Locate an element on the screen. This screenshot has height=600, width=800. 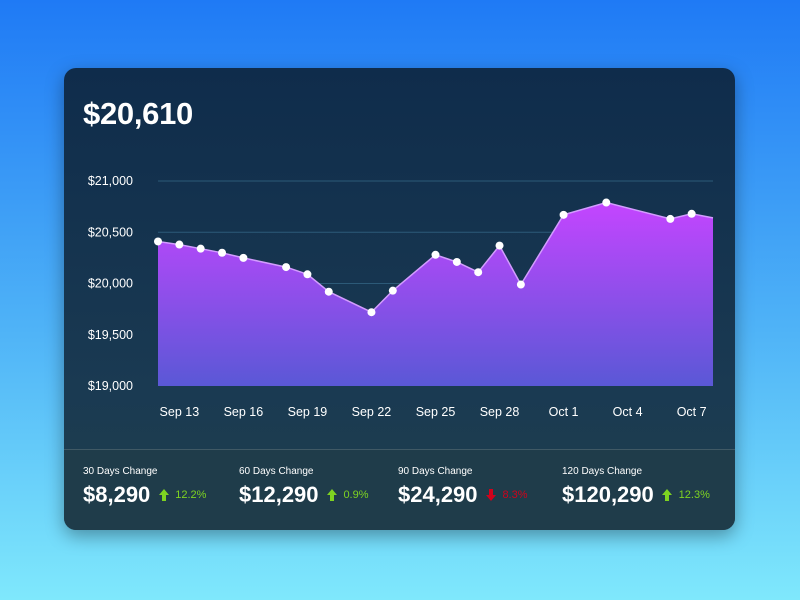
arrow-down-icon is located at coordinates (490, 495).